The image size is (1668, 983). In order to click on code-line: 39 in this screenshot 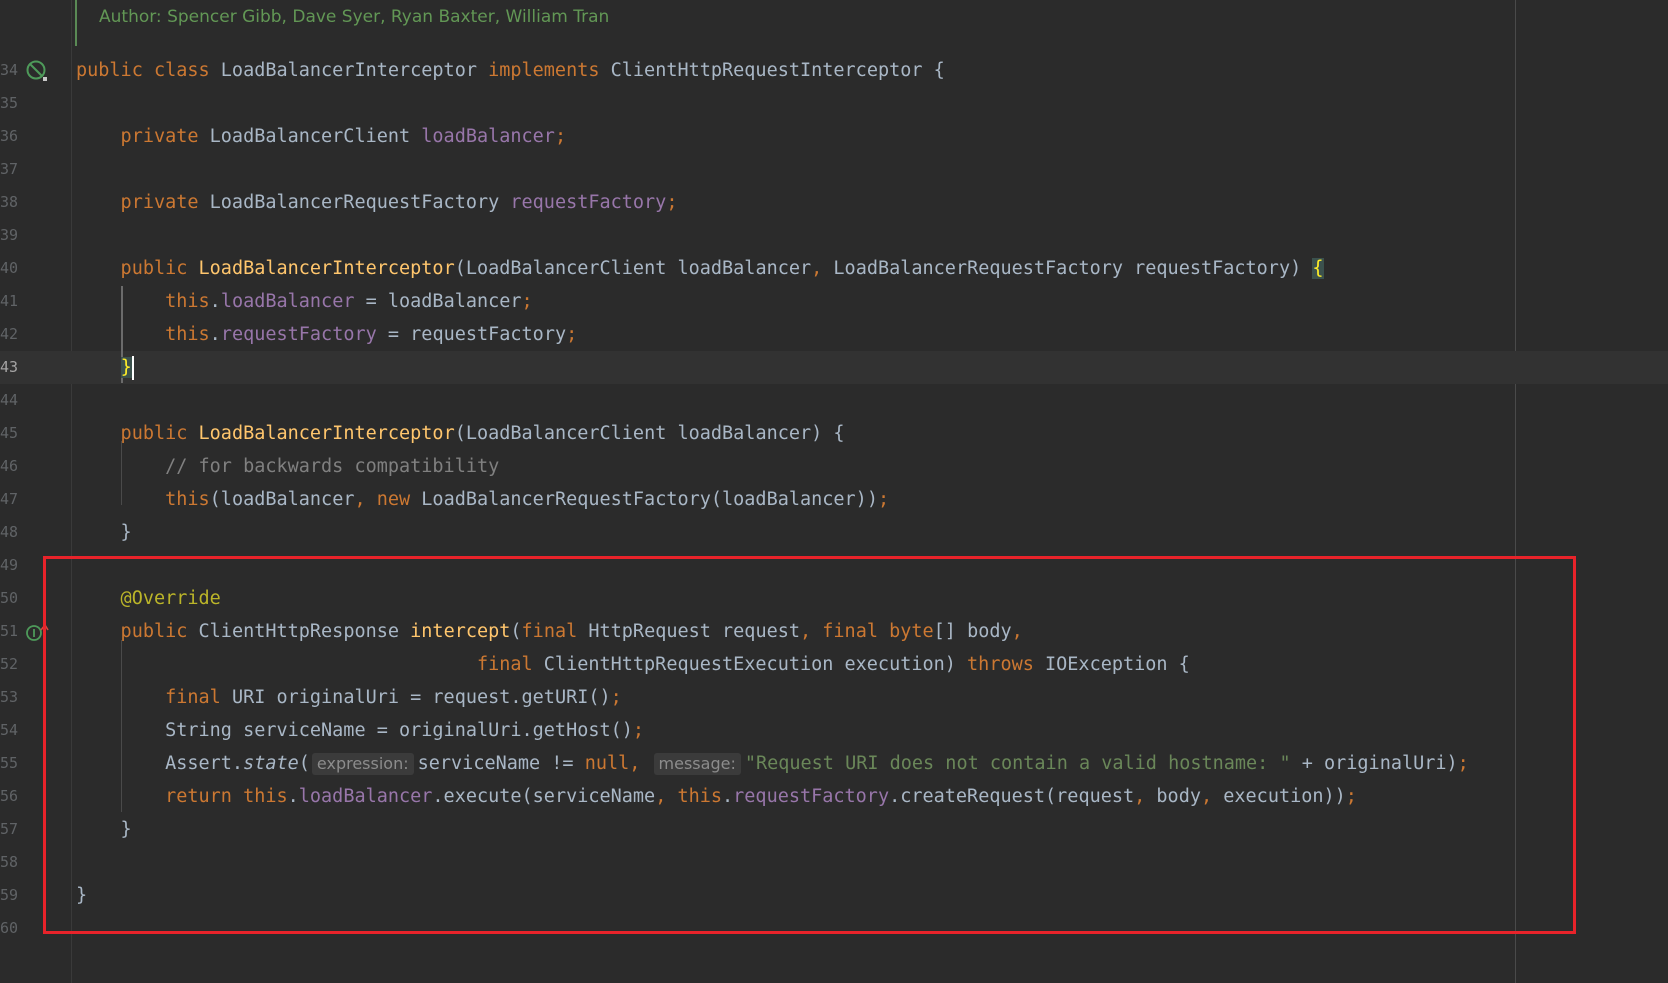, I will do `click(834, 235)`.